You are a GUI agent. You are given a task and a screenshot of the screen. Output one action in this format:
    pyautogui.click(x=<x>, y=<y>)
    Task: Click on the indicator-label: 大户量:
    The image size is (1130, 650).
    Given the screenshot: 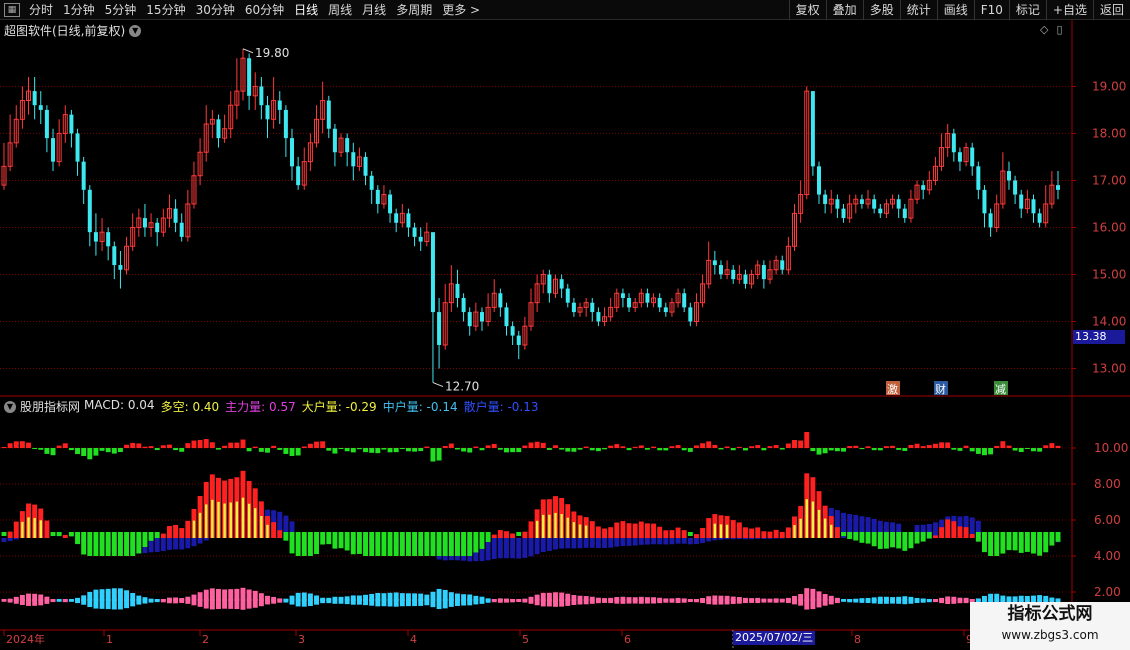 What is the action you would take?
    pyautogui.click(x=321, y=407)
    